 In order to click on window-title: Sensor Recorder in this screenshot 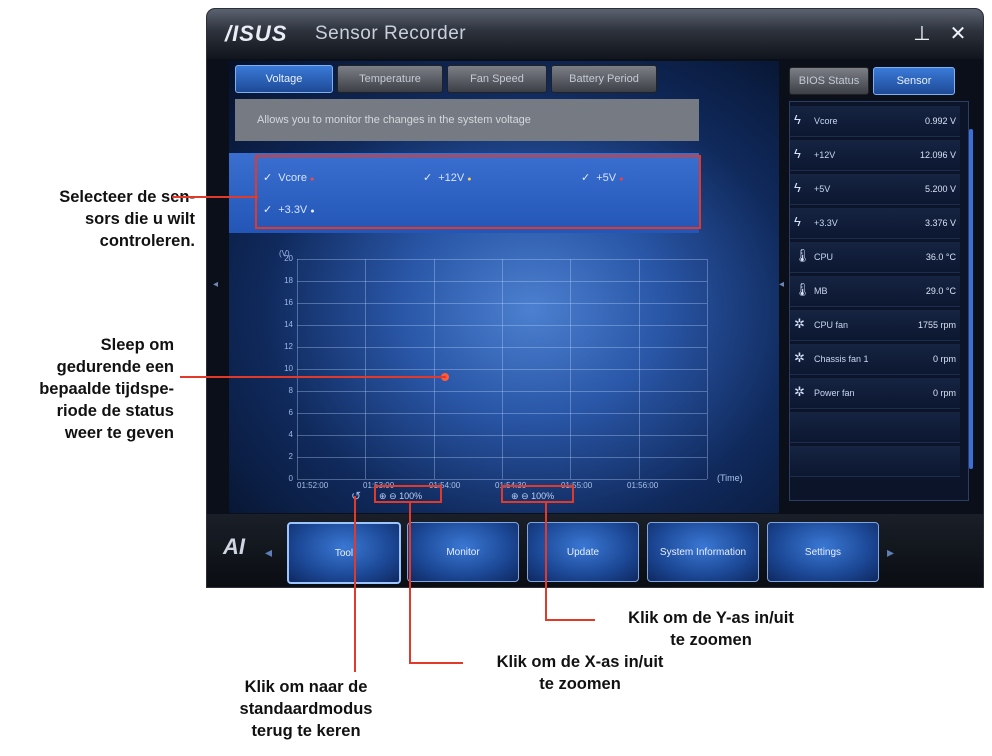, I will do `click(391, 33)`.